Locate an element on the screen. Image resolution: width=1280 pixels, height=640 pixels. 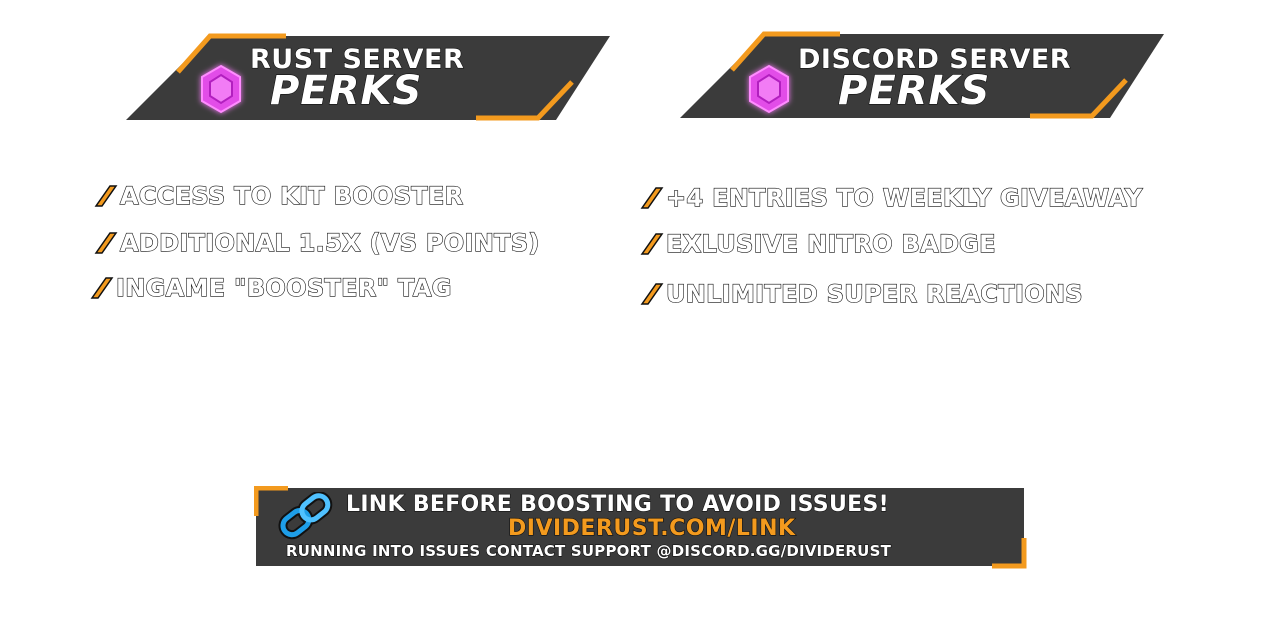
perk-text: +4 ENTRIES TO WEEKLY GIVEAWAY is located at coordinates (904, 197).